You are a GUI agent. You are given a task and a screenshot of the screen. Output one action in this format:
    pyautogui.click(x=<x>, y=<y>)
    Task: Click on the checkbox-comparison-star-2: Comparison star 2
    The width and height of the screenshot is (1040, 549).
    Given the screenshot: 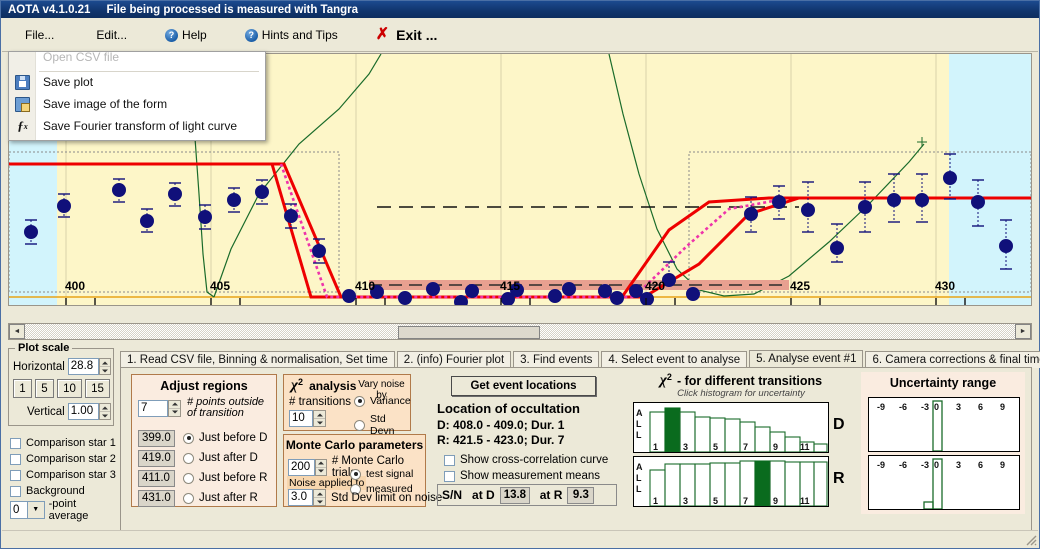 What is the action you would take?
    pyautogui.click(x=64, y=459)
    